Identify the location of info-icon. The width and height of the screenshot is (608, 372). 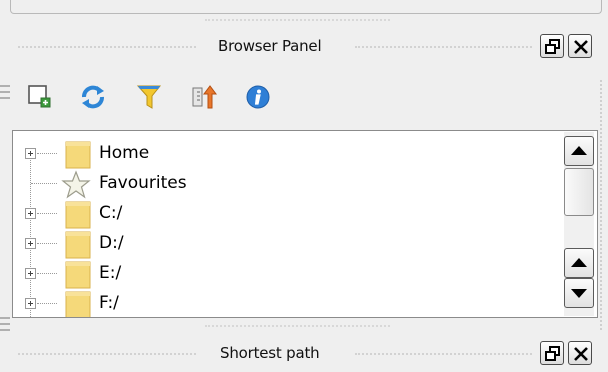
(258, 97).